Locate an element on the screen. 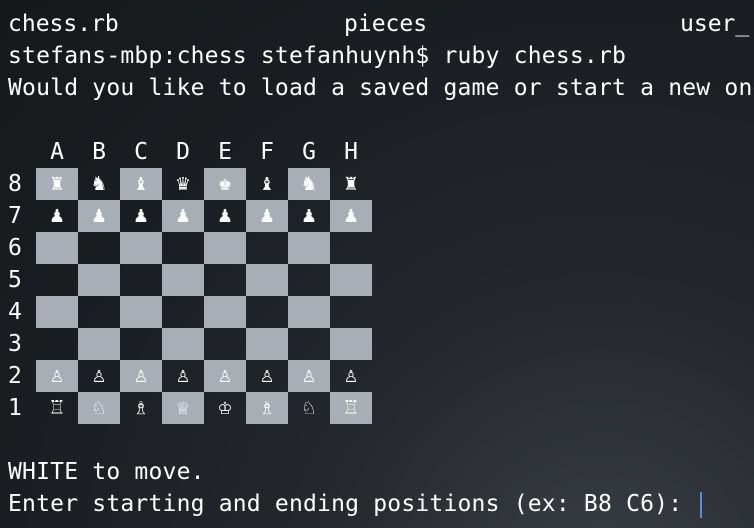  file-label-b: B is located at coordinates (99, 152).